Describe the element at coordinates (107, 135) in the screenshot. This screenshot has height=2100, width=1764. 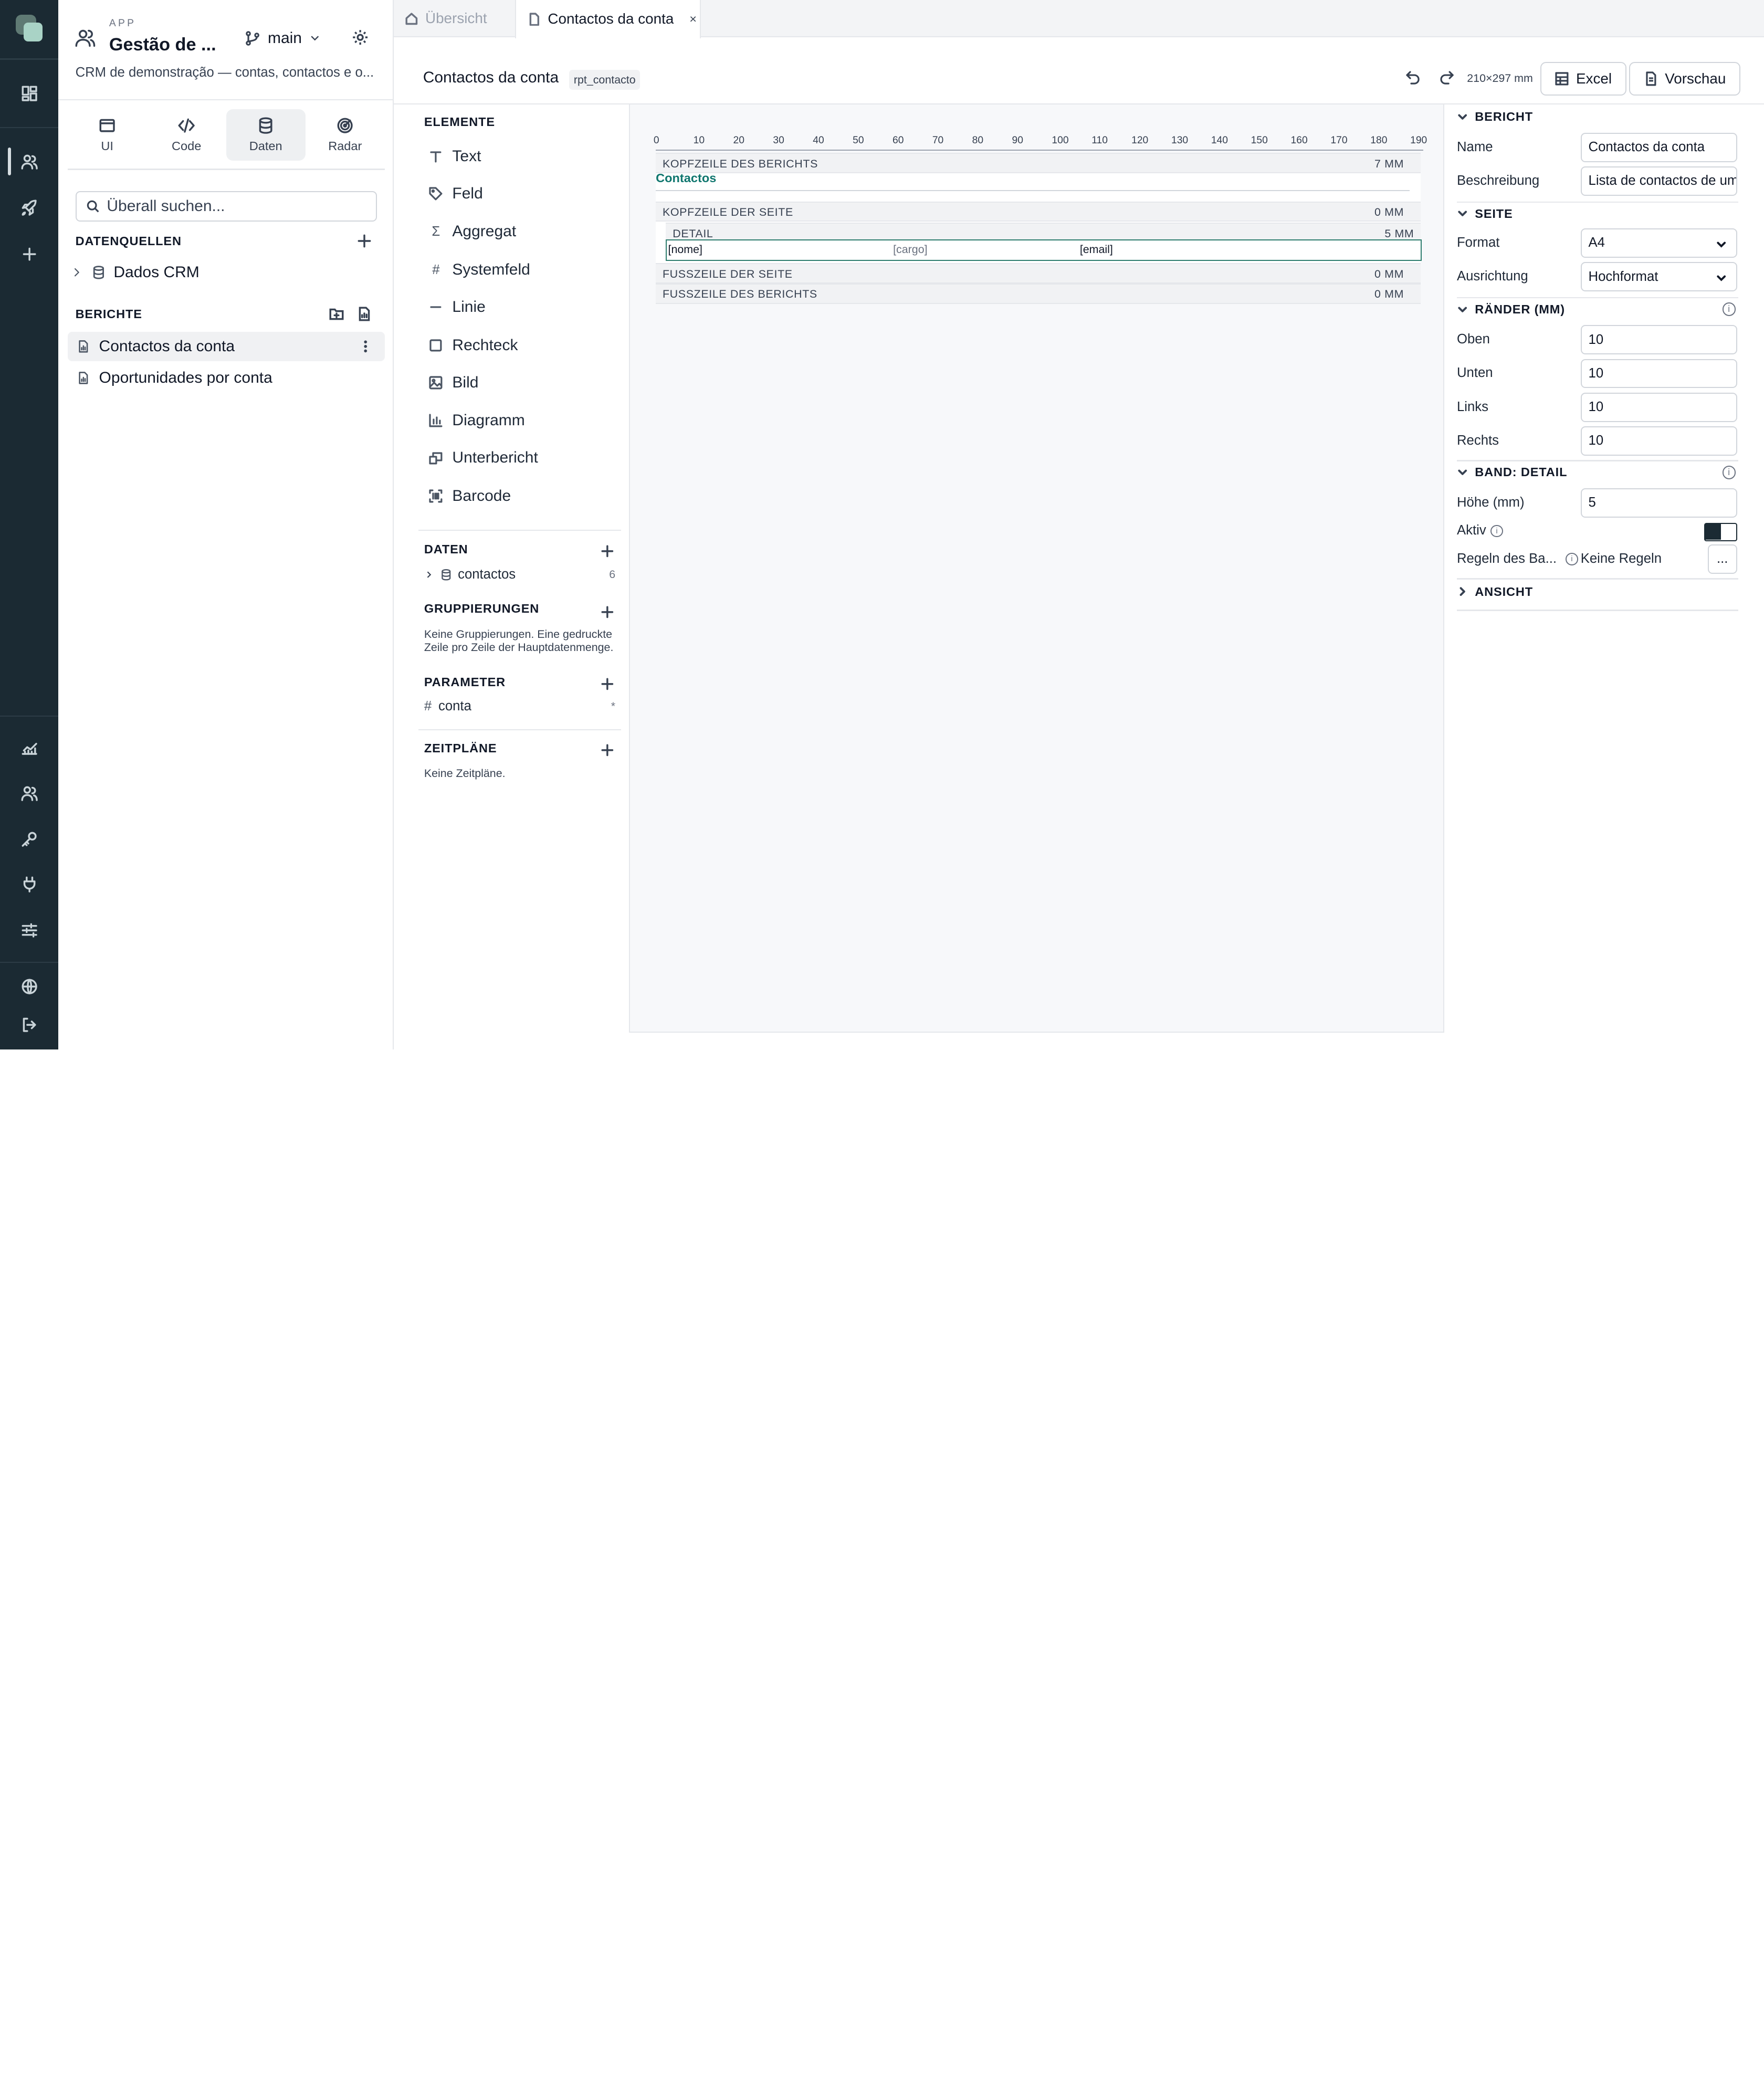
I see `mode-ui: UI` at that location.